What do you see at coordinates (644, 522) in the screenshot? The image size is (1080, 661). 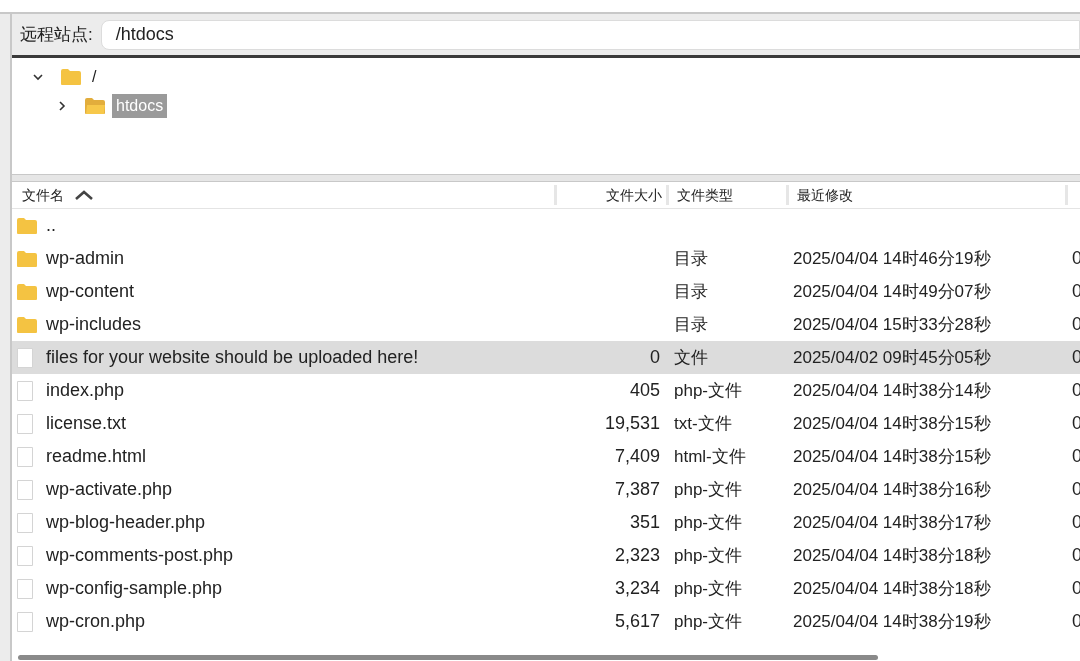 I see `file-size: 351` at bounding box center [644, 522].